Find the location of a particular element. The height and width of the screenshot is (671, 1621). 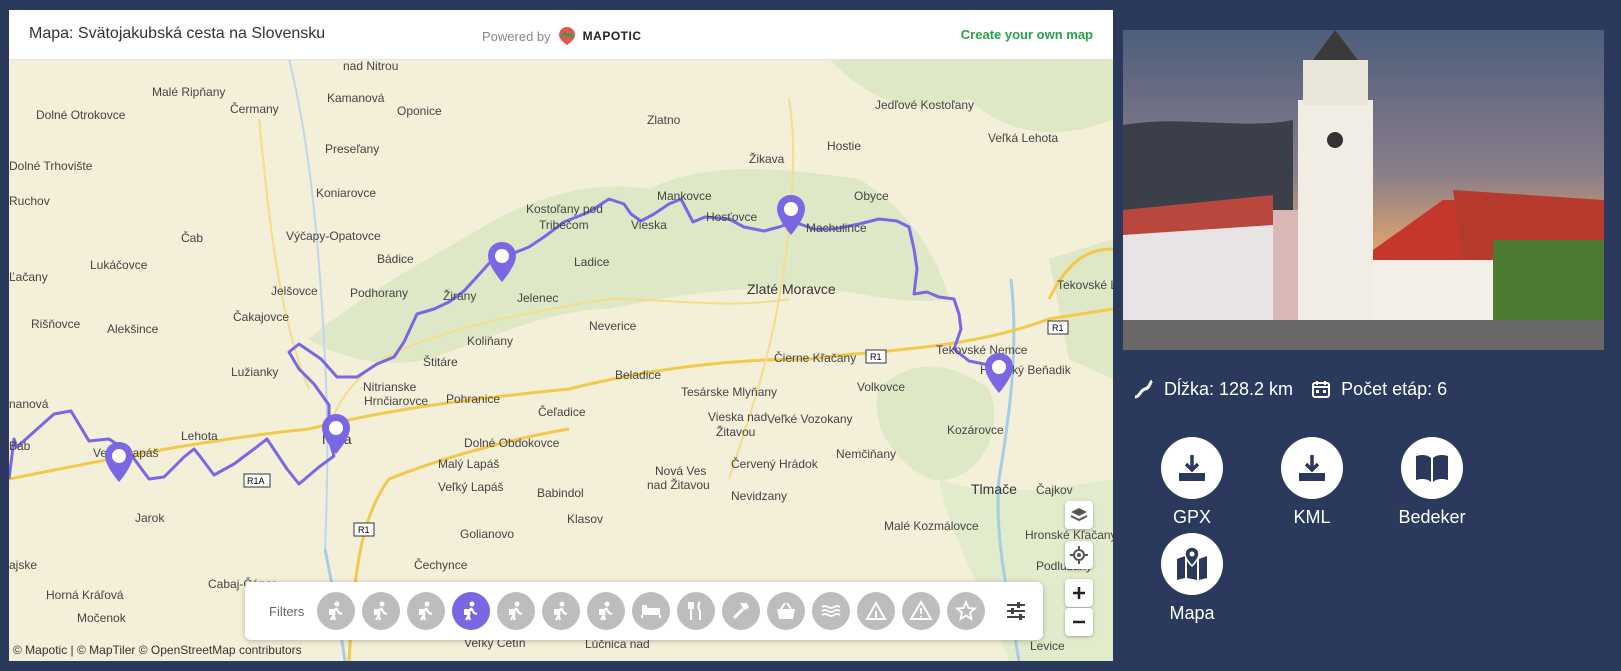

place-label: Malé Kozmálovce is located at coordinates (931, 526).